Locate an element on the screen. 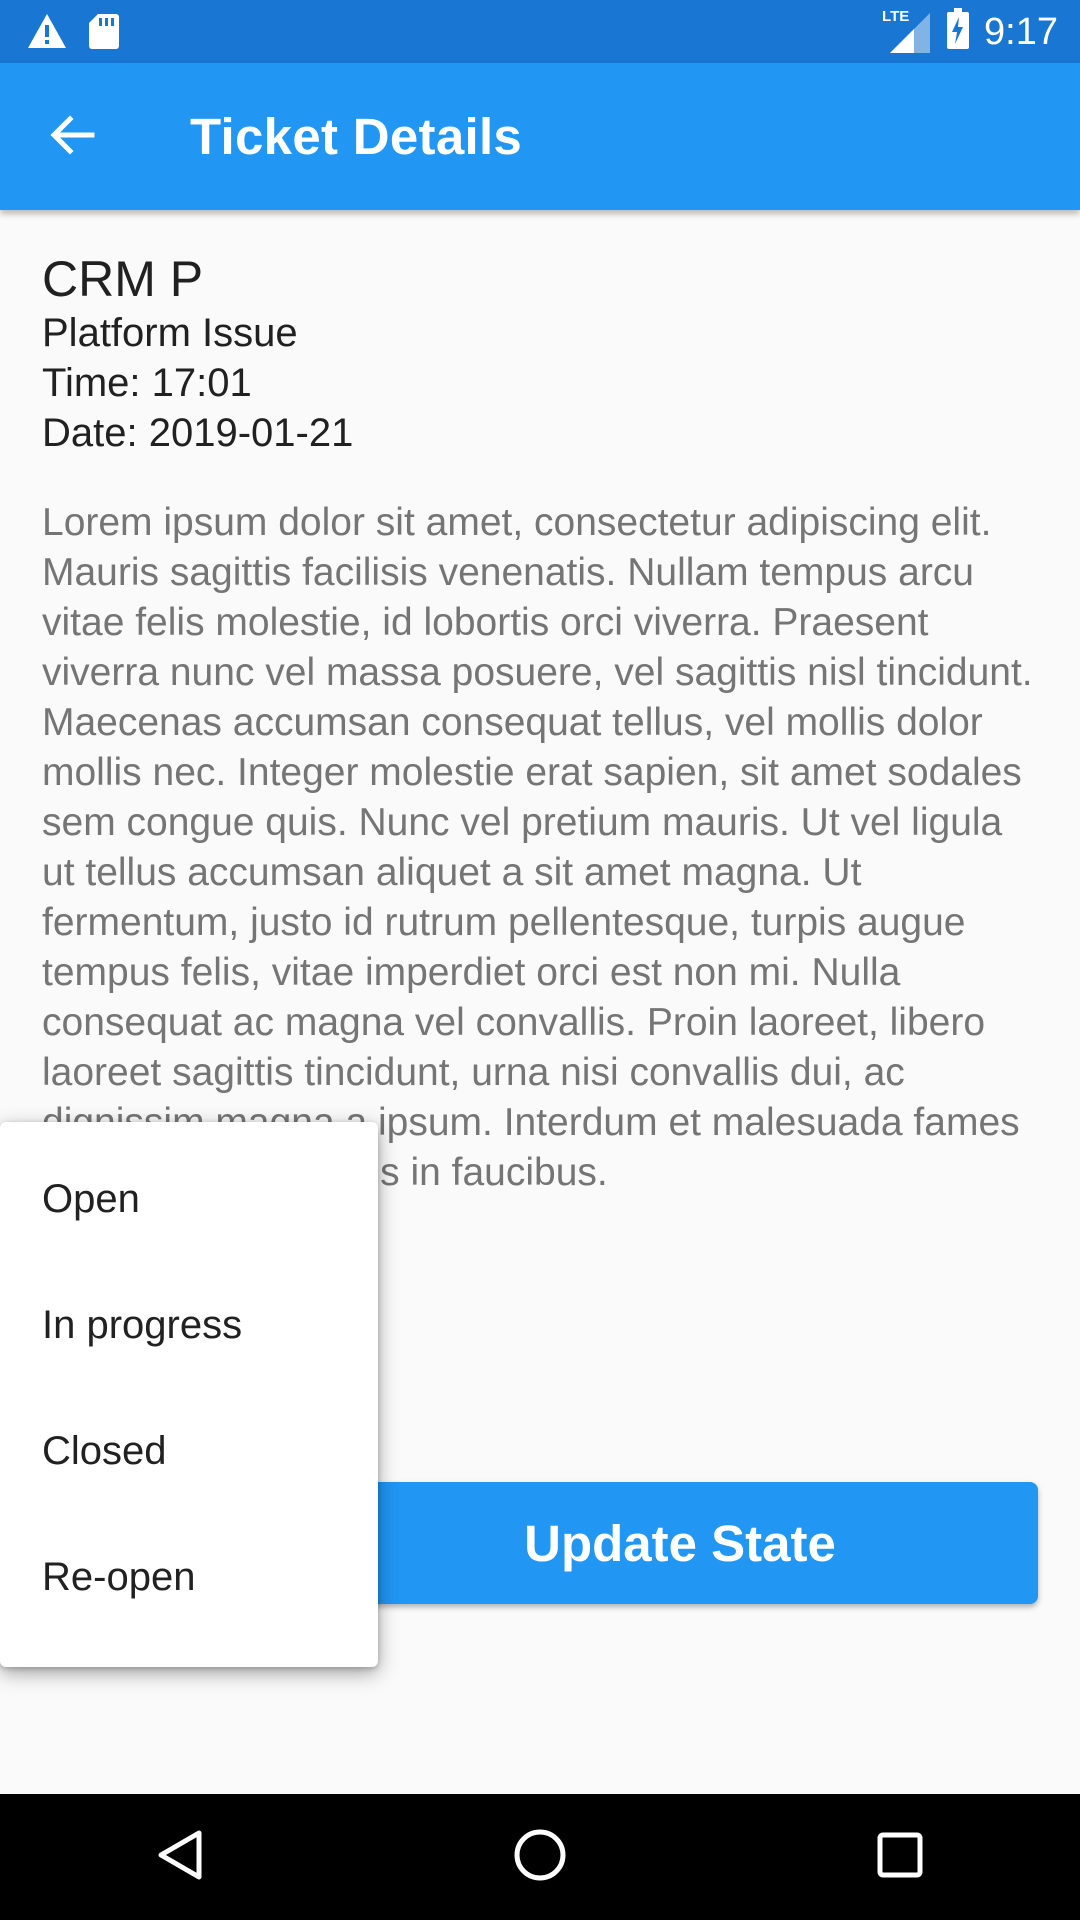  ticket-date: Date: 2019-01-21 is located at coordinates (198, 433).